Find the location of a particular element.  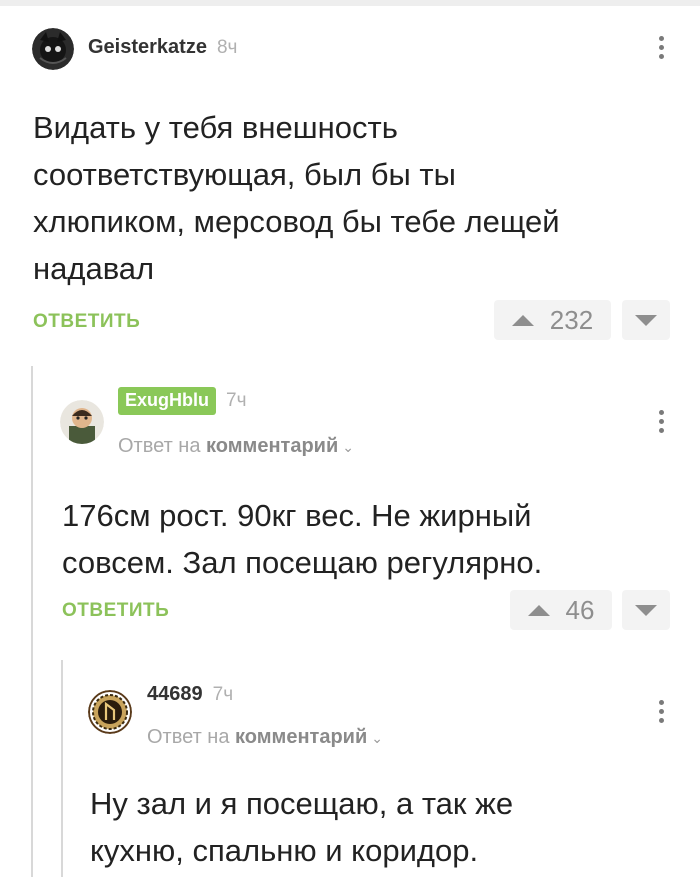

rune-emblem-avatar-icon is located at coordinates (110, 712).